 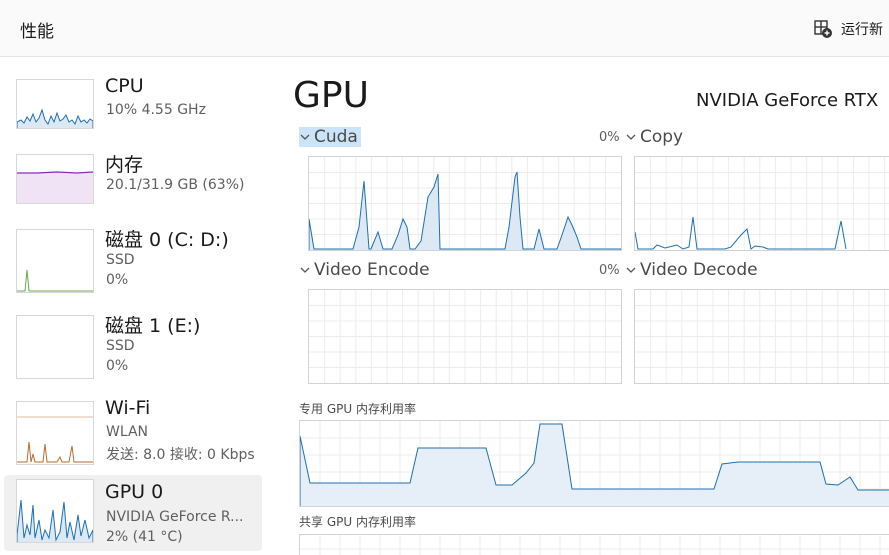 What do you see at coordinates (144, 537) in the screenshot?
I see `sidebar-item-usage: 2% (41 °C)` at bounding box center [144, 537].